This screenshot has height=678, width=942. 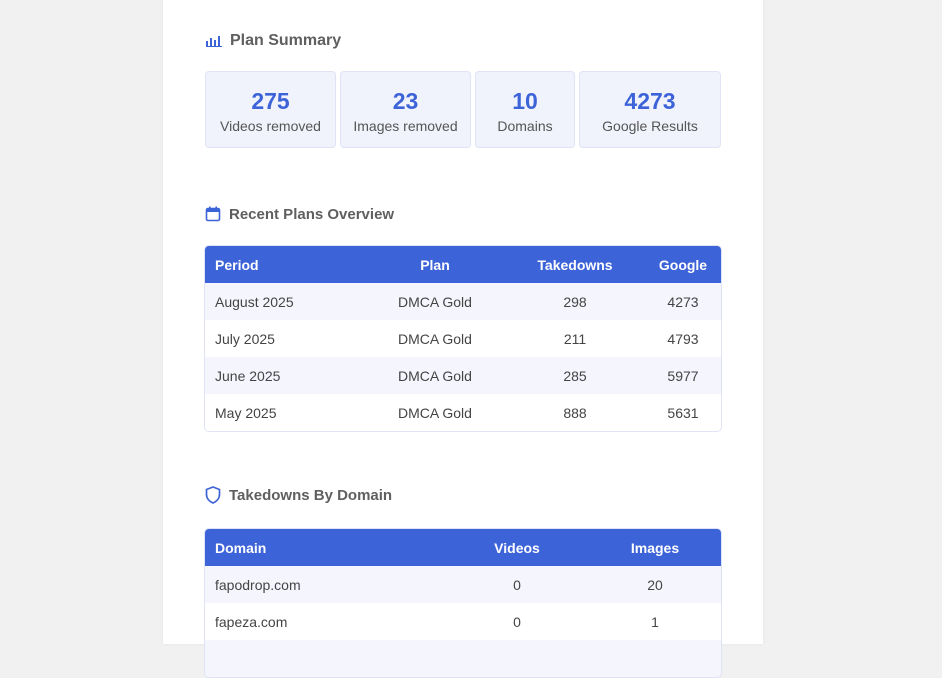 I want to click on table-row: August 2025 DMCA Gold 298 4273, so click(x=463, y=301).